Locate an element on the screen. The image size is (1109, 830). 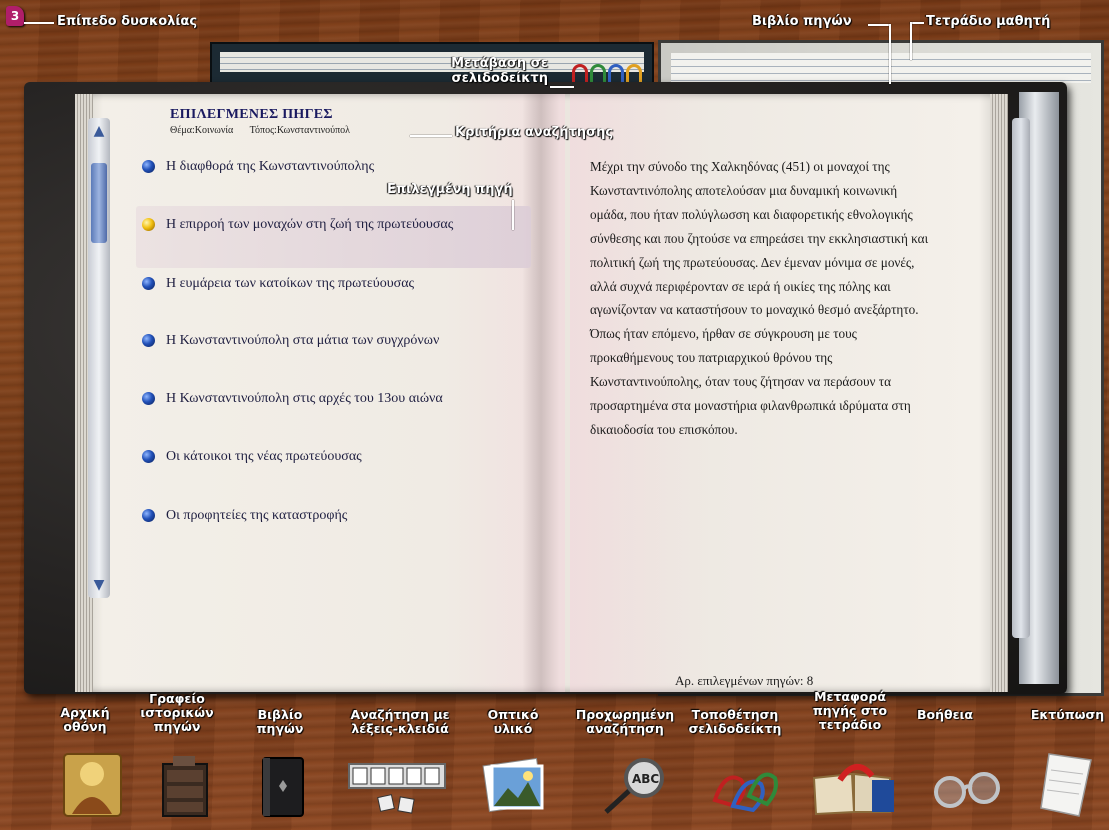
difficulty-level-label: Επίπεδο δυσκολίας is located at coordinates (127, 21).